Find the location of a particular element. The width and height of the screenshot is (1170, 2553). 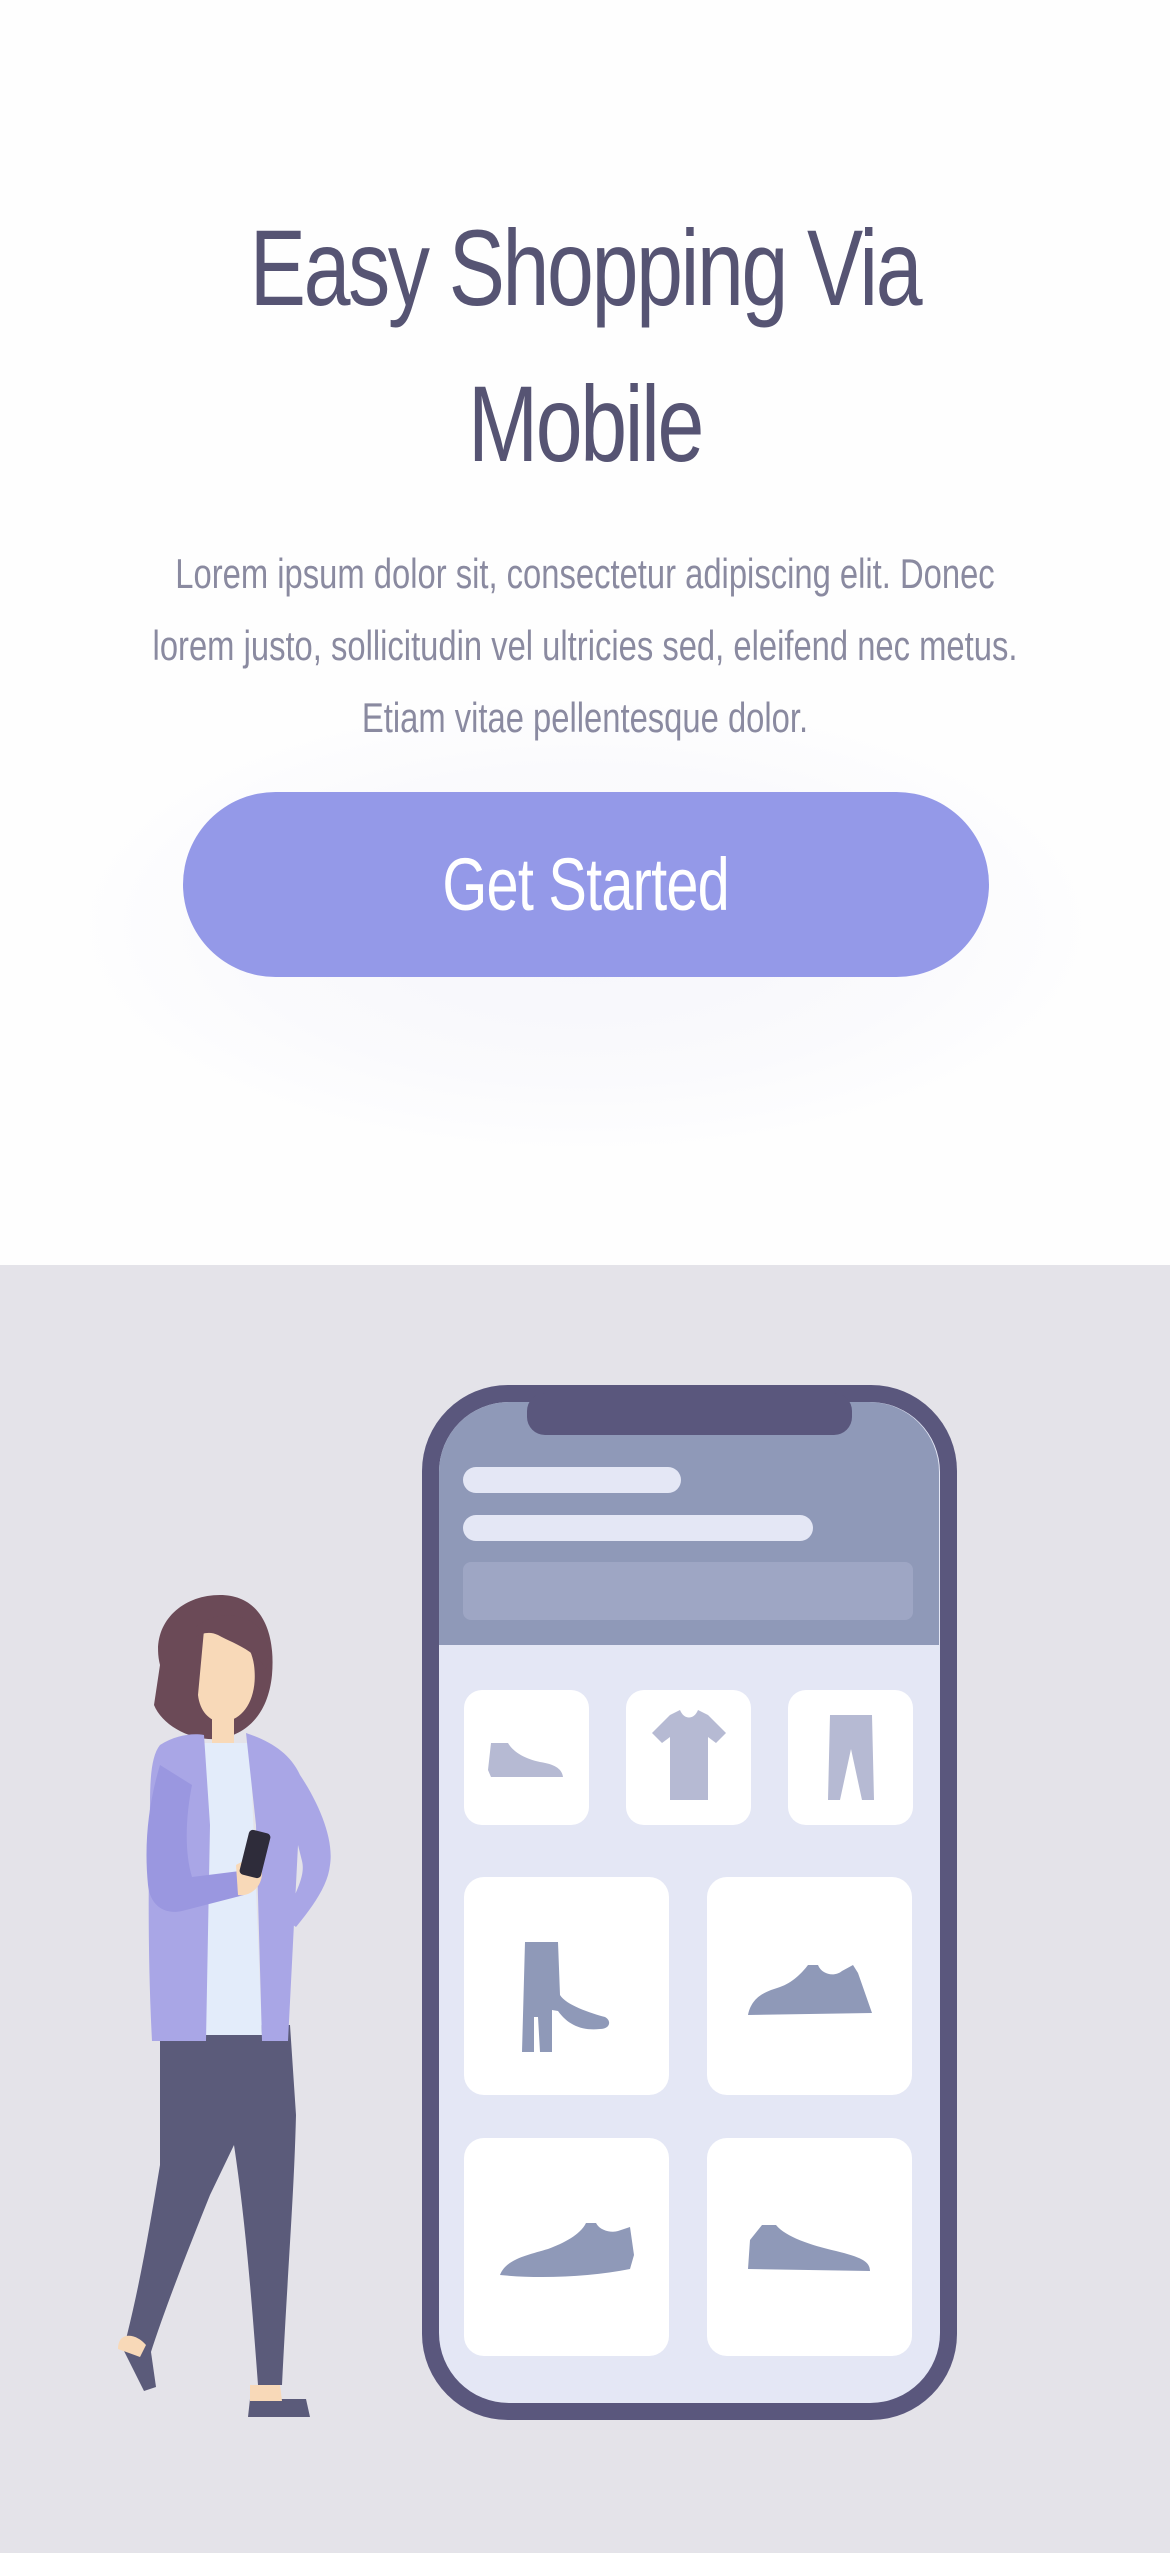

product-card-boot is located at coordinates (566, 1986).